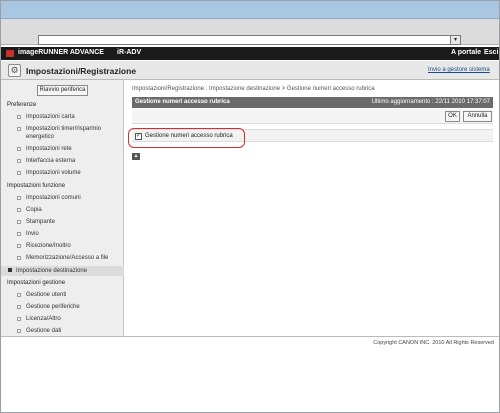 The image size is (500, 413). I want to click on sidebar-item-paper-settings: Impostazioni carta, so click(62, 117).